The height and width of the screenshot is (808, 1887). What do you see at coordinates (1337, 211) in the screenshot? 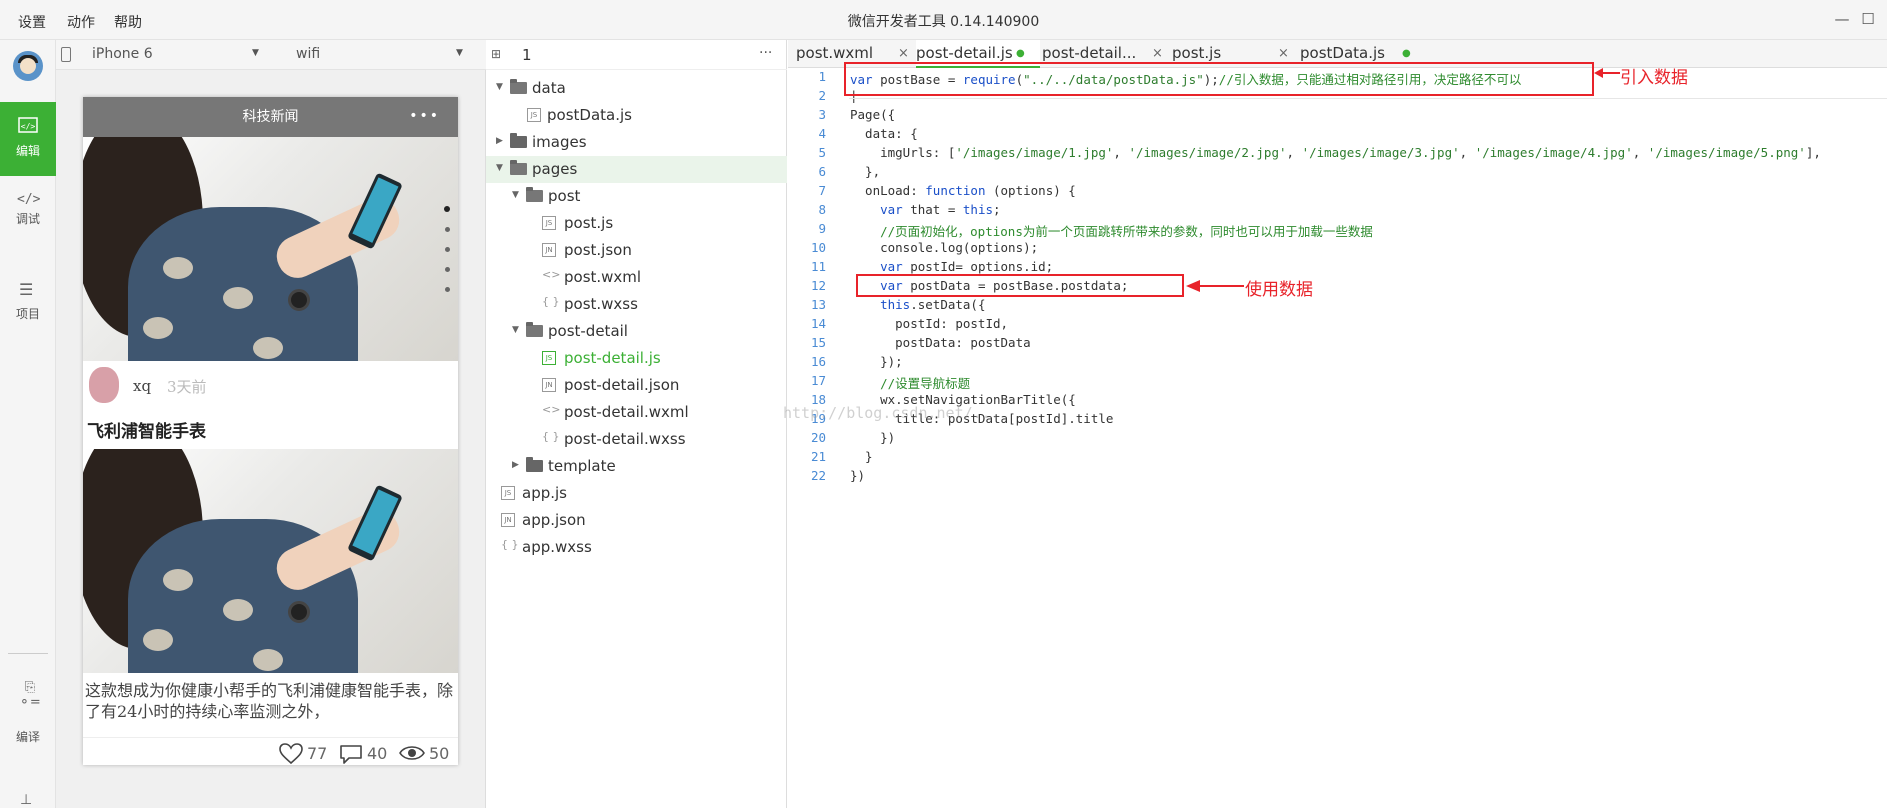
I see `editor-line: 8 var that = this;` at bounding box center [1337, 211].